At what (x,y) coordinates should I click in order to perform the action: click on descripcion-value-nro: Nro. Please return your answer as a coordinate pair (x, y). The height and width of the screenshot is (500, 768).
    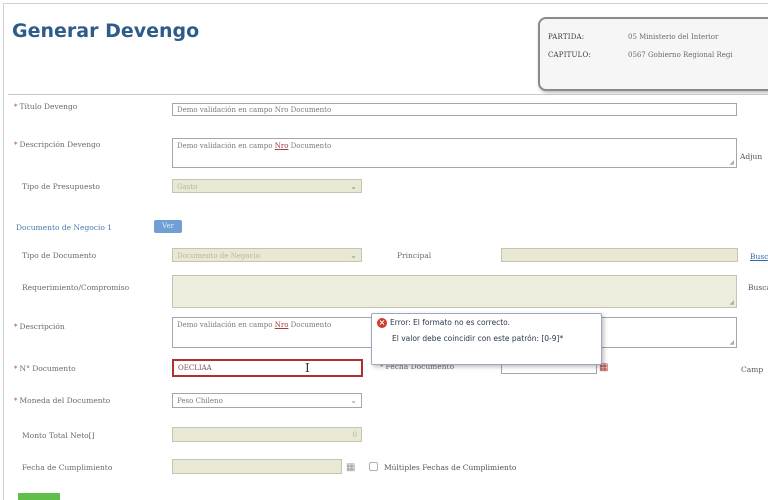
    Looking at the image, I should click on (281, 325).